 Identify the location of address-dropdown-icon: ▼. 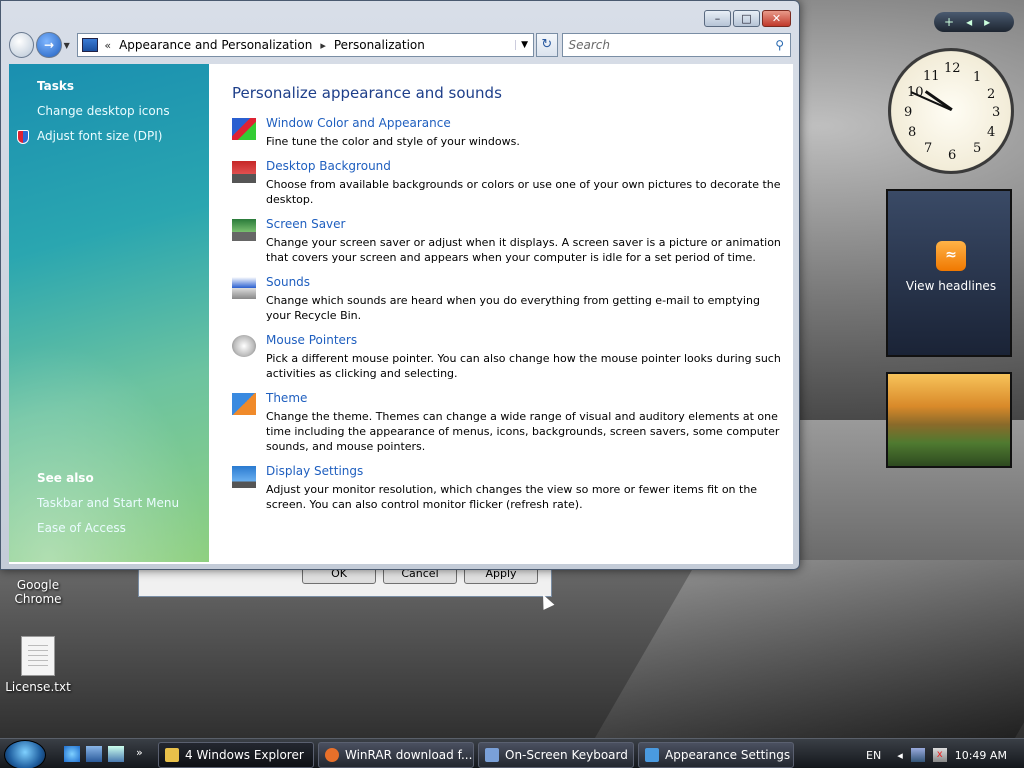
(524, 45).